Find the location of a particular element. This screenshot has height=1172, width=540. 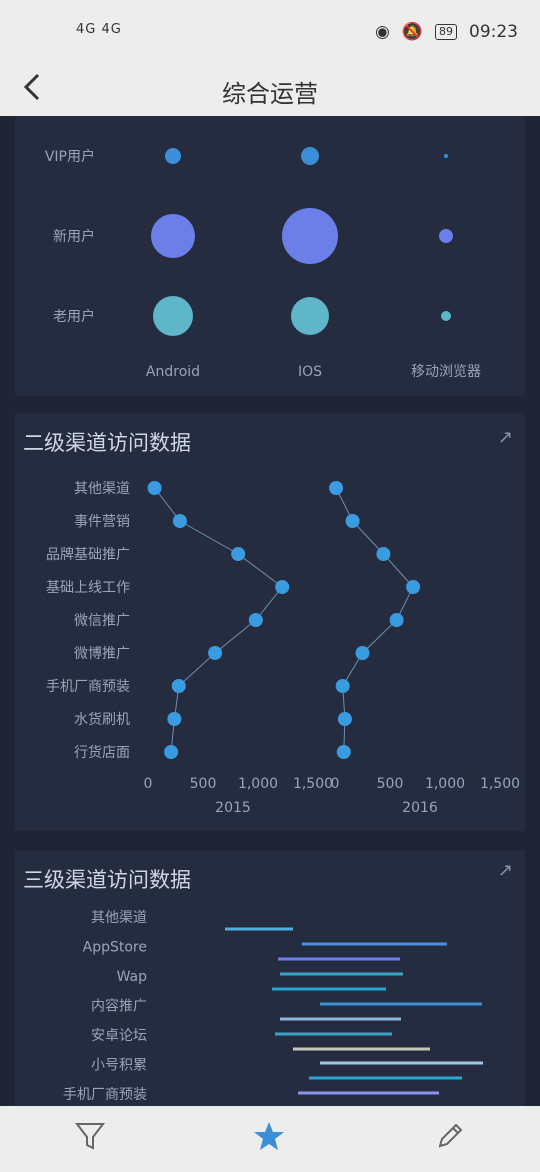

filter-icon is located at coordinates (94, 1140).